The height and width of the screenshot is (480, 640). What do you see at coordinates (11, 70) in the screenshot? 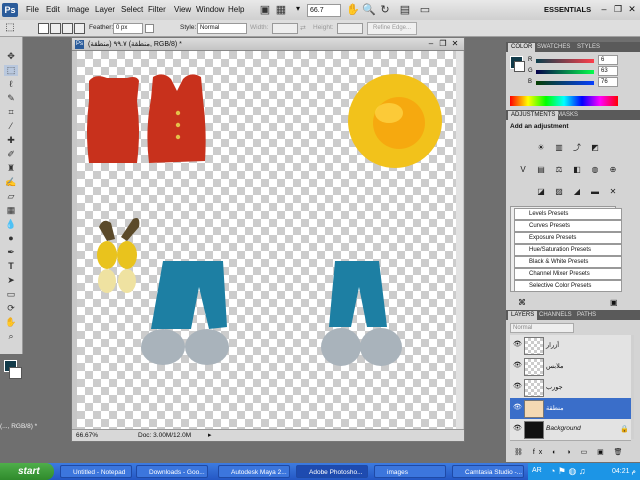
I see `marquee-tool-icon: ⬚` at bounding box center [11, 70].